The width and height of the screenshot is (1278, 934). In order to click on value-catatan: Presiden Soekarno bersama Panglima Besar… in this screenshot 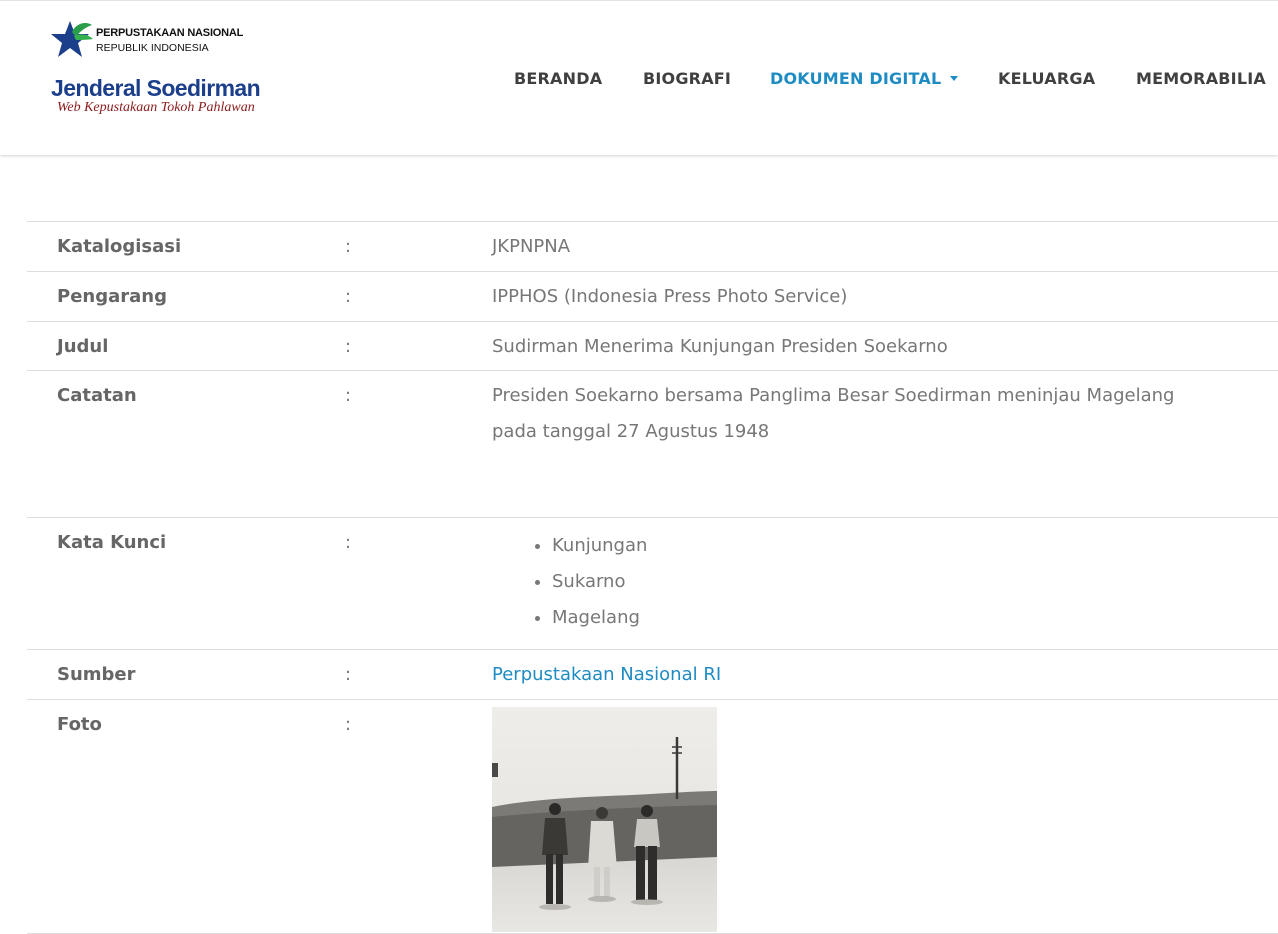, I will do `click(877, 414)`.